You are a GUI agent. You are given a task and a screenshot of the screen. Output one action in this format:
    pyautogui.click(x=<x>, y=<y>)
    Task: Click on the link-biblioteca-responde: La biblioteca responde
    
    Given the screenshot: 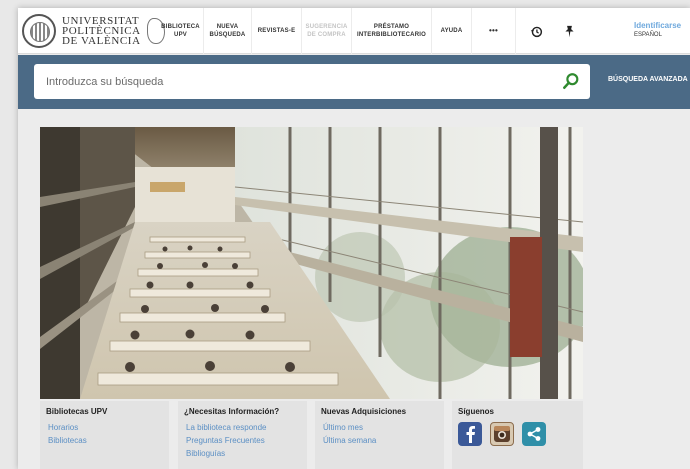 What is the action you would take?
    pyautogui.click(x=242, y=427)
    